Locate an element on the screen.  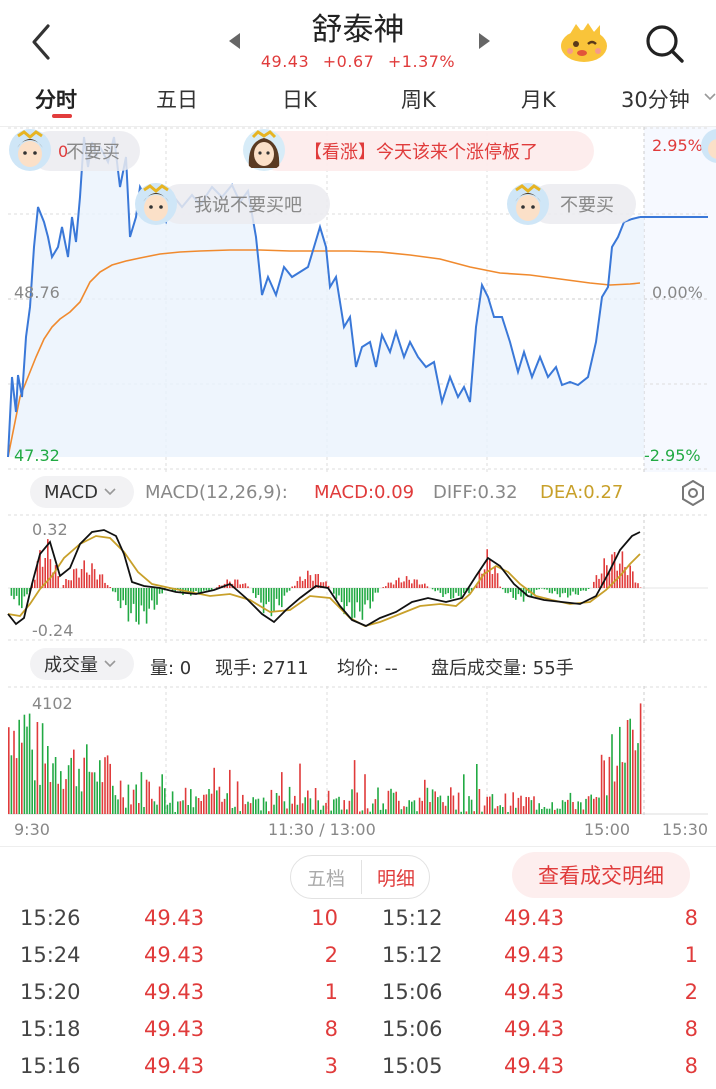
trade-price: 49.43 is located at coordinates (534, 1066).